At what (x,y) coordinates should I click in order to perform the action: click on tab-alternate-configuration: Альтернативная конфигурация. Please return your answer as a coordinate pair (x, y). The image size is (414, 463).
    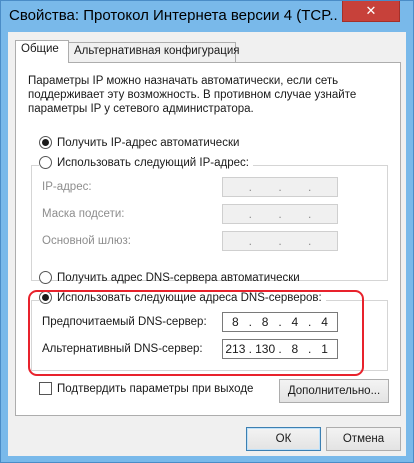
    Looking at the image, I should click on (154, 52).